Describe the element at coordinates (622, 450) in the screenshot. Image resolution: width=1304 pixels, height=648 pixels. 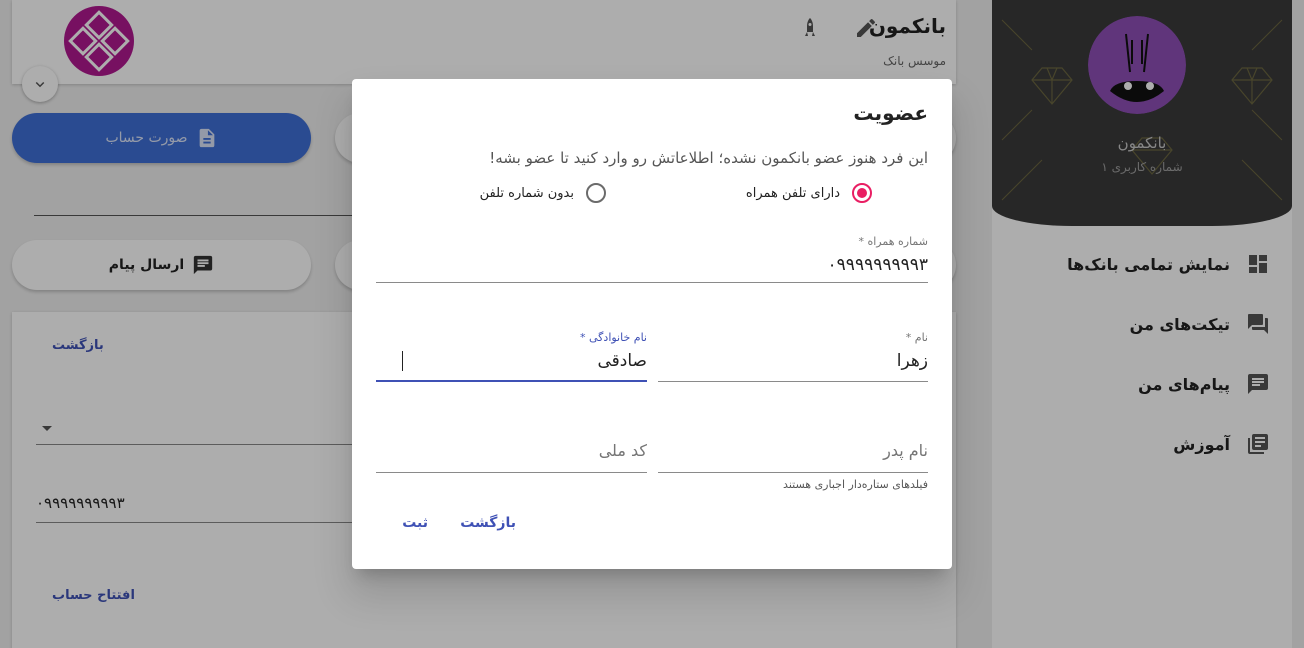
I see `national-code-placeholder: کد ملی` at that location.